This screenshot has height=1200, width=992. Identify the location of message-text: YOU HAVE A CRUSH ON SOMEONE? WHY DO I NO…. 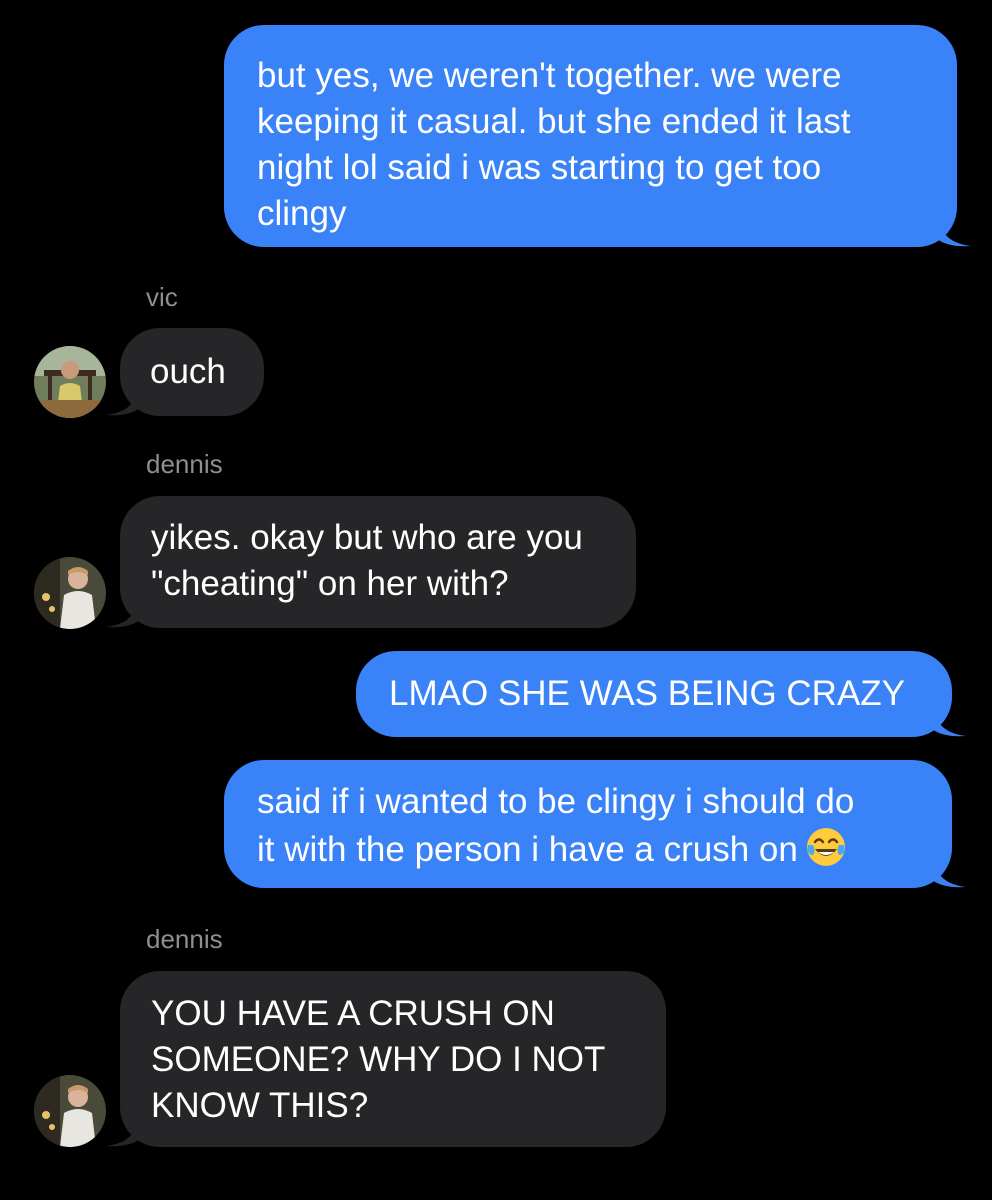
(378, 1059).